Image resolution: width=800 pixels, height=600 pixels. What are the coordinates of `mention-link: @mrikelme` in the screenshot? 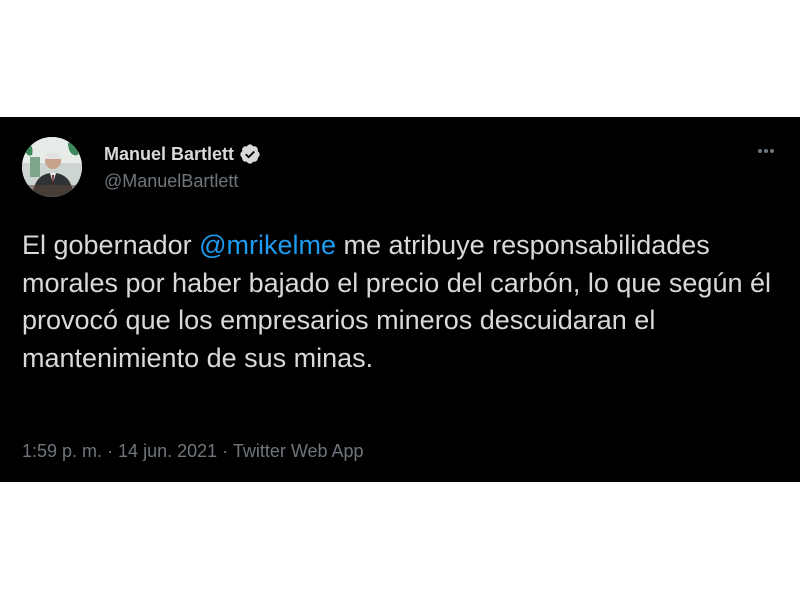 It's located at (267, 245).